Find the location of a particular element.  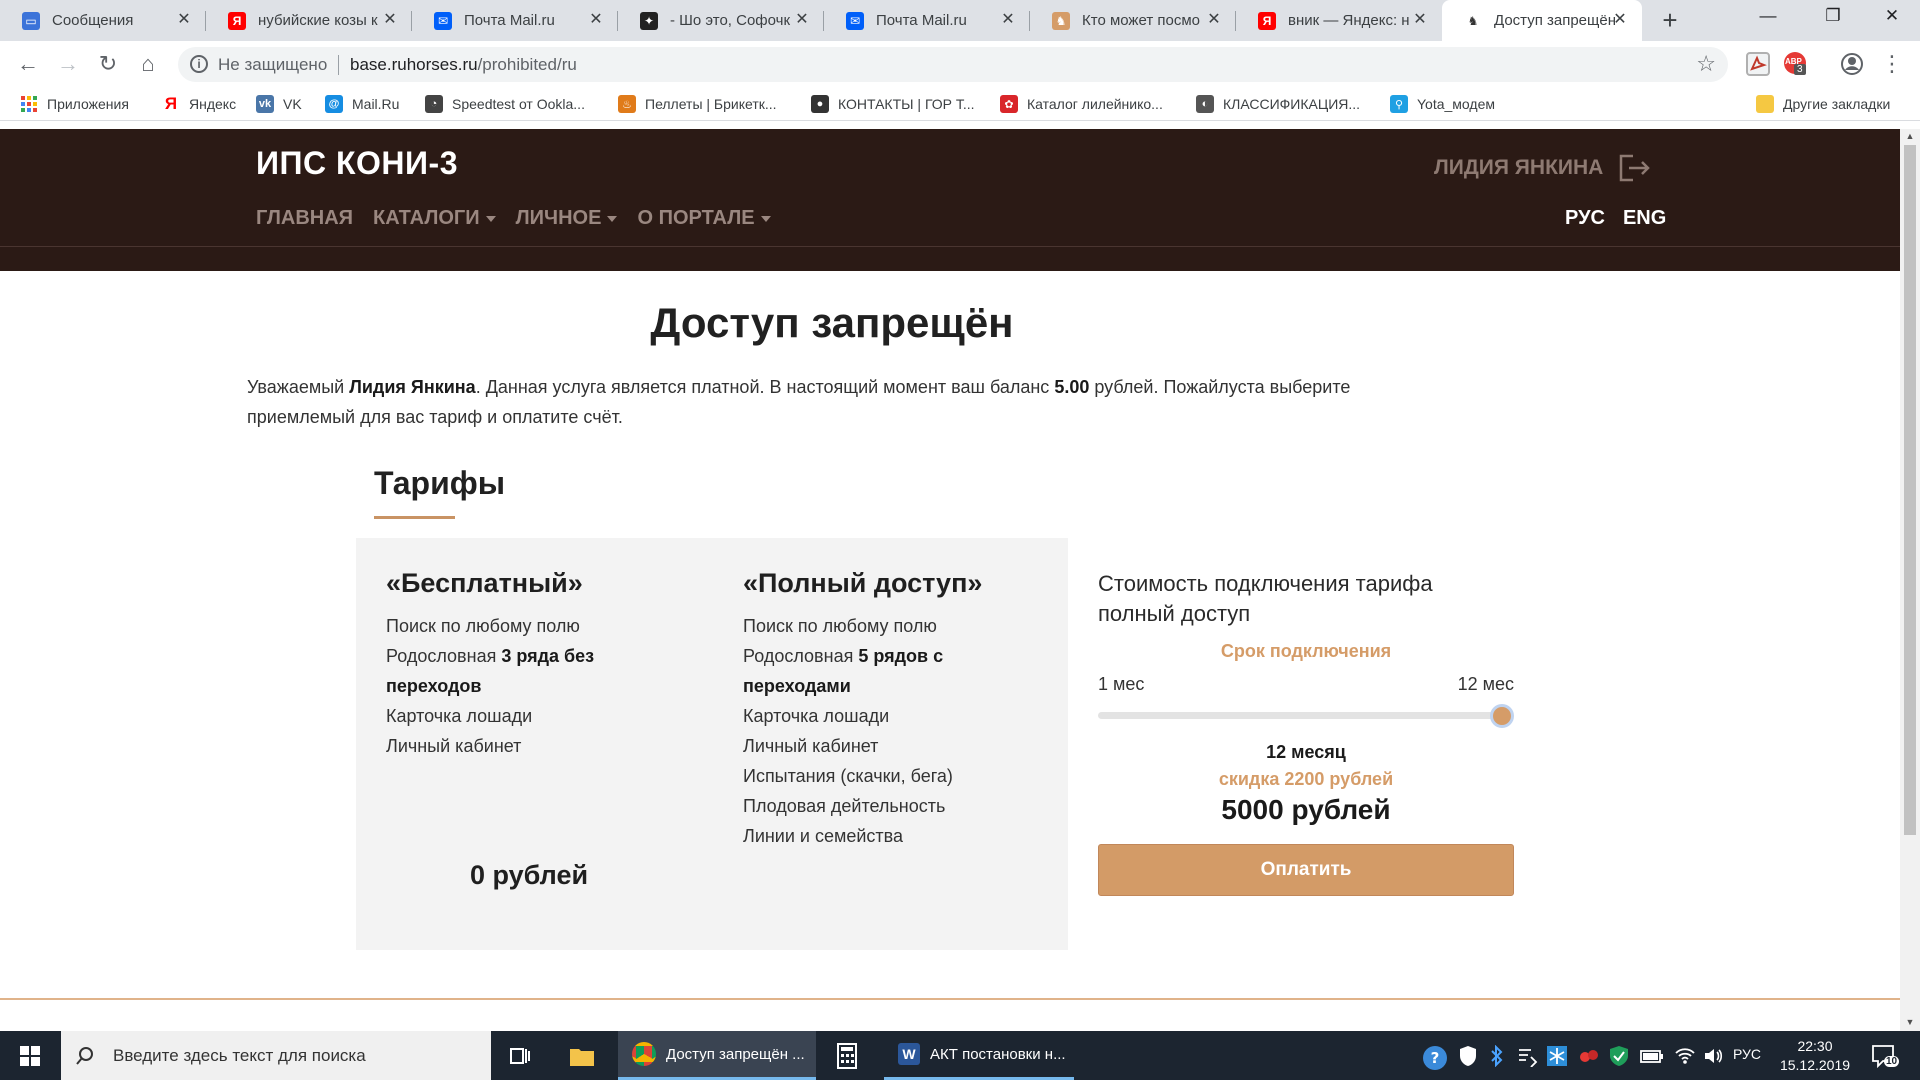

volume-tray-icon is located at coordinates (1713, 1057).